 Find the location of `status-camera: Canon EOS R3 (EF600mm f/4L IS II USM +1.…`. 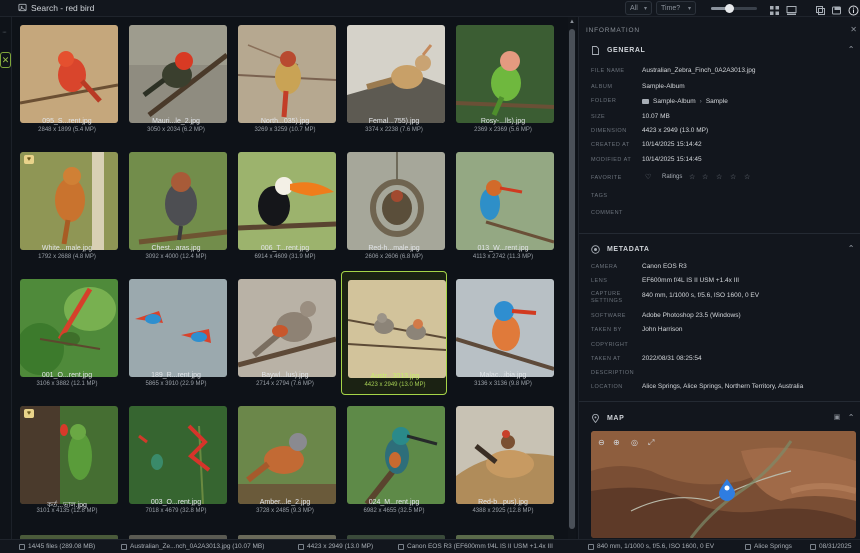

status-camera: Canon EOS R3 (EF600mm f/4L IS II USM +1.… is located at coordinates (475, 546).